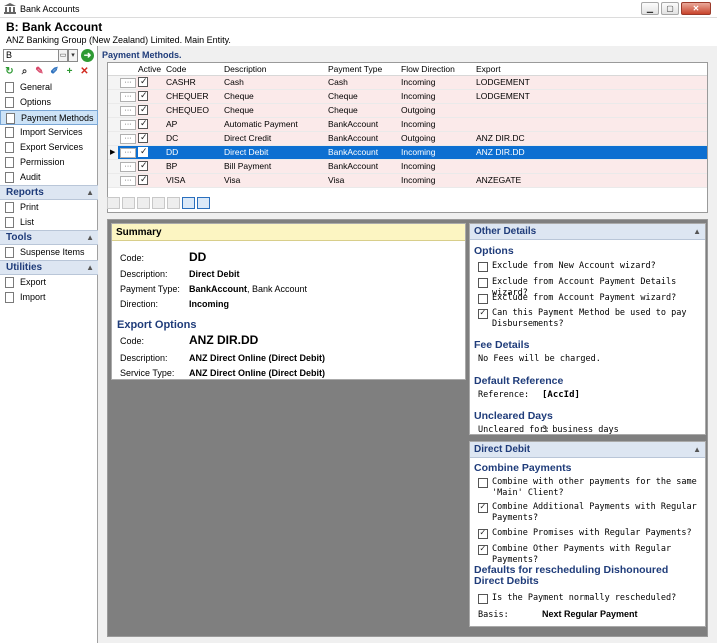 This screenshot has height=643, width=717. I want to click on nav-item-suspense-items: Suspense Items, so click(49, 252).